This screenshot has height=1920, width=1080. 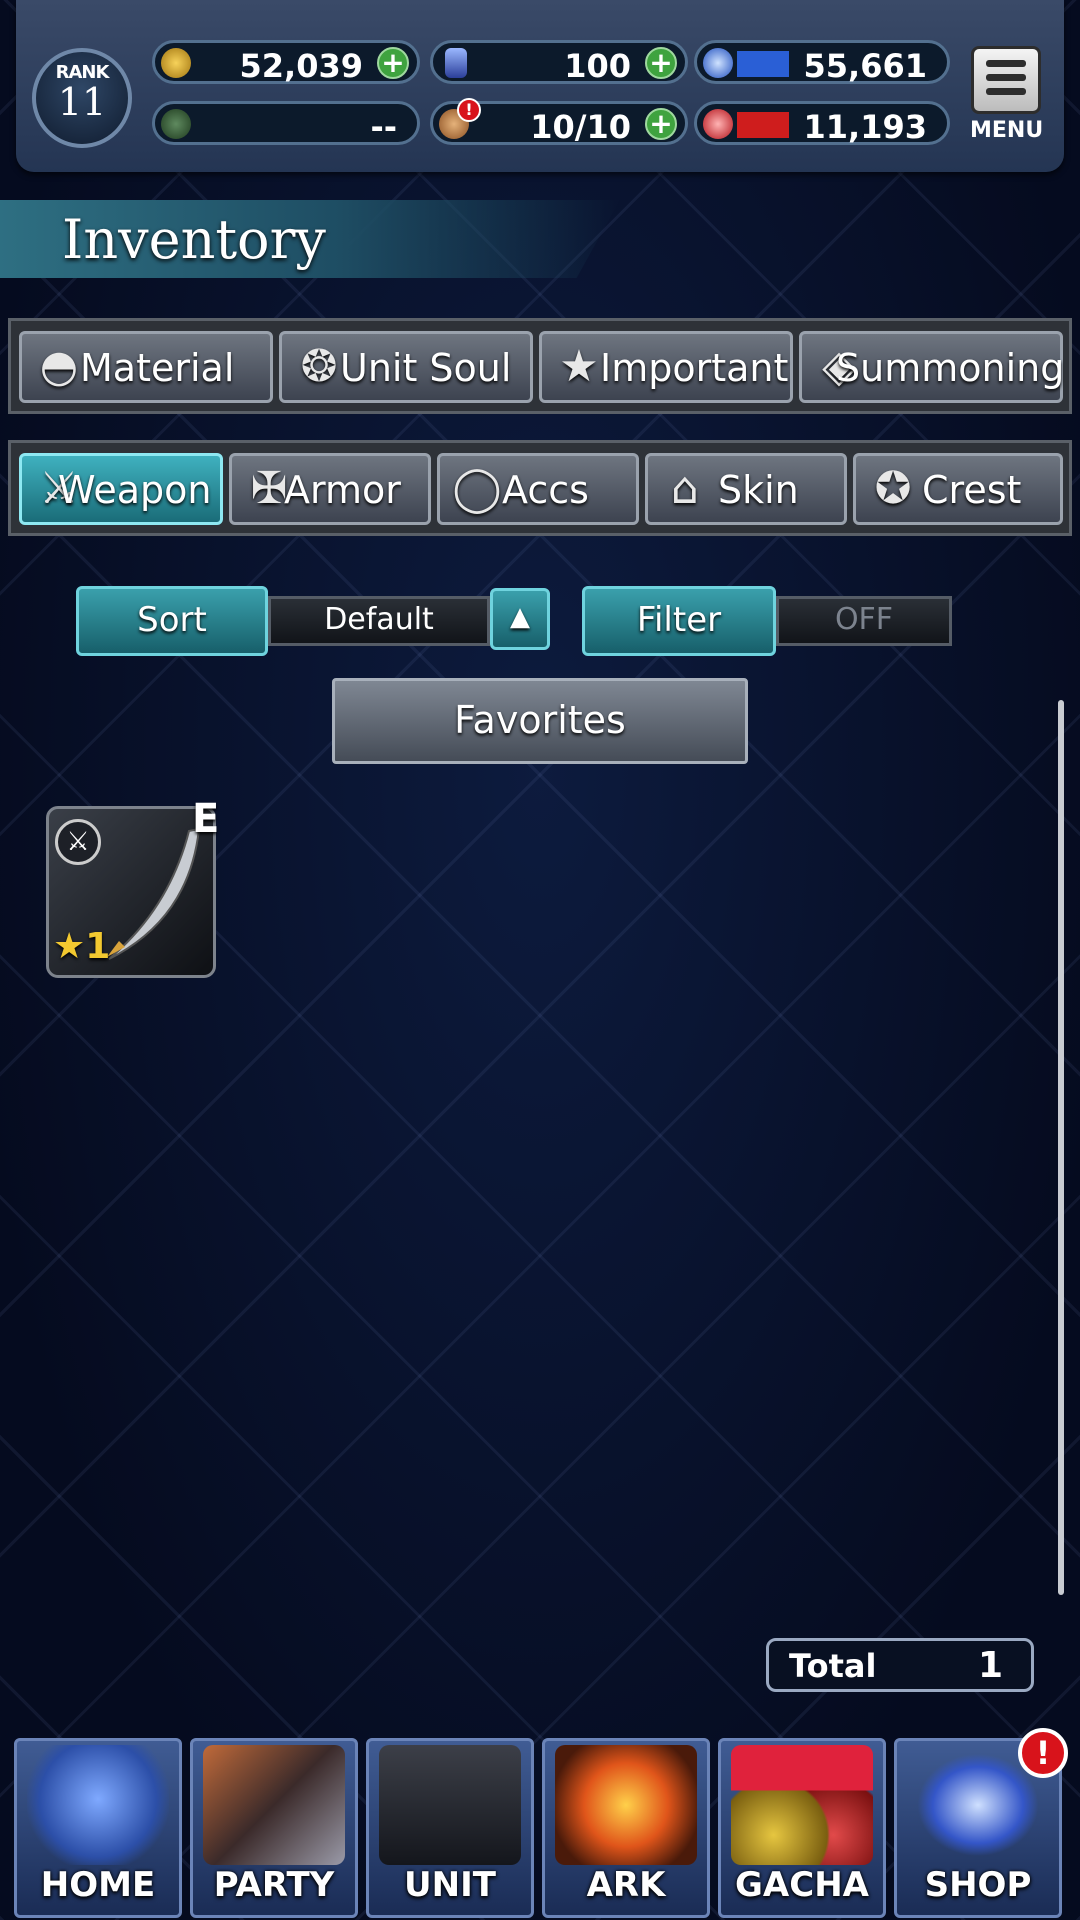 What do you see at coordinates (718, 124) in the screenshot?
I see `red-orb-icon` at bounding box center [718, 124].